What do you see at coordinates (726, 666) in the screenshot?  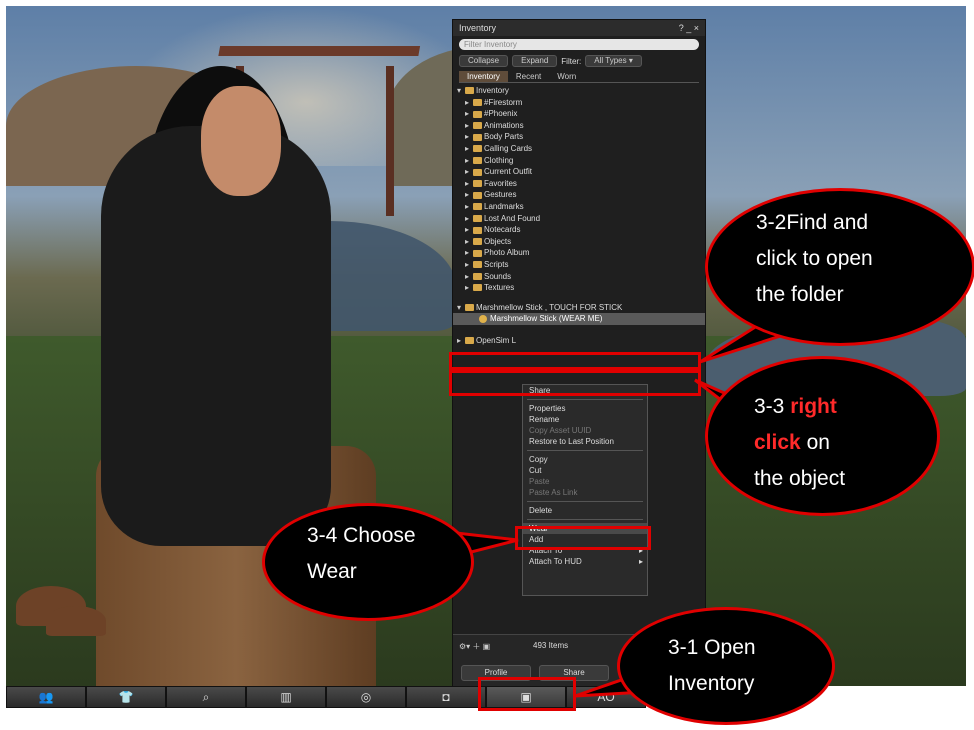 I see `callout-open-inventory: 3-1 Open Inventory` at bounding box center [726, 666].